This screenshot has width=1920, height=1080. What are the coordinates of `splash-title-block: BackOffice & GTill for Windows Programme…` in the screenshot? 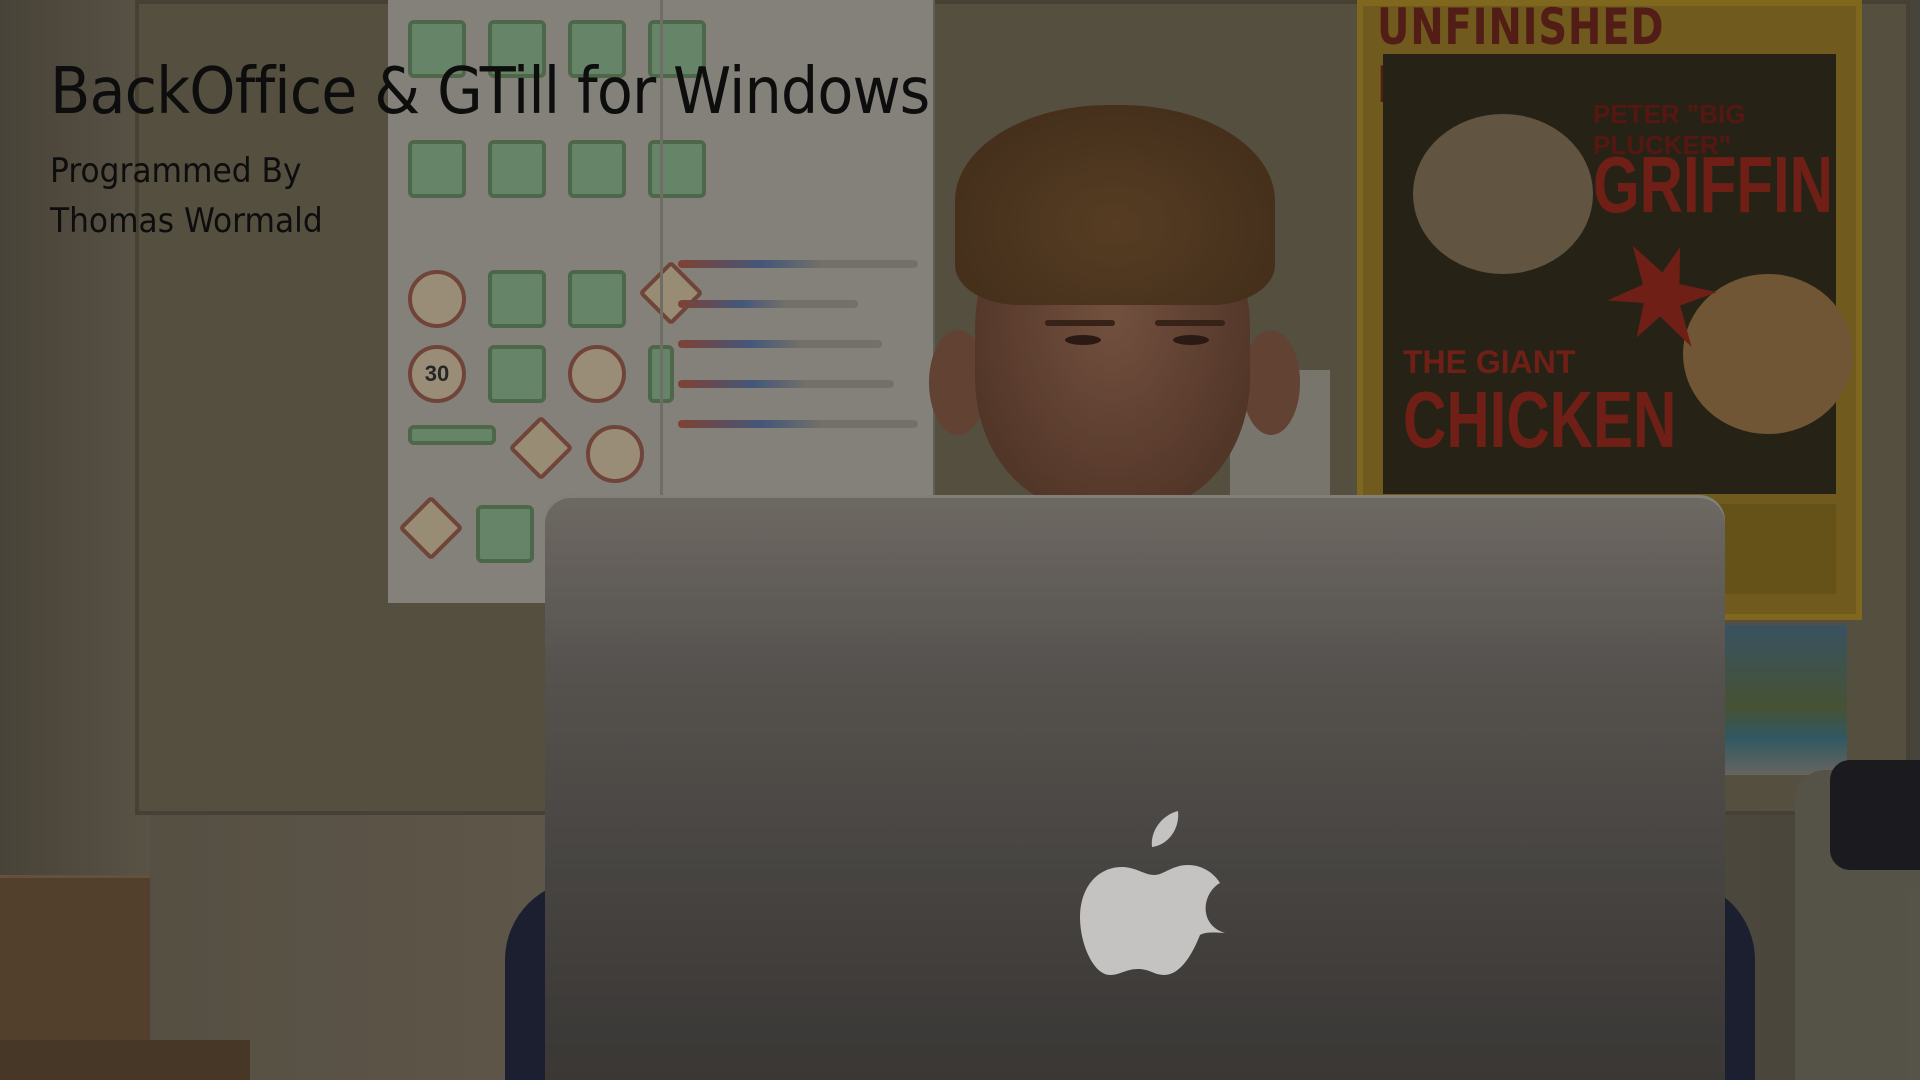 It's located at (528, 153).